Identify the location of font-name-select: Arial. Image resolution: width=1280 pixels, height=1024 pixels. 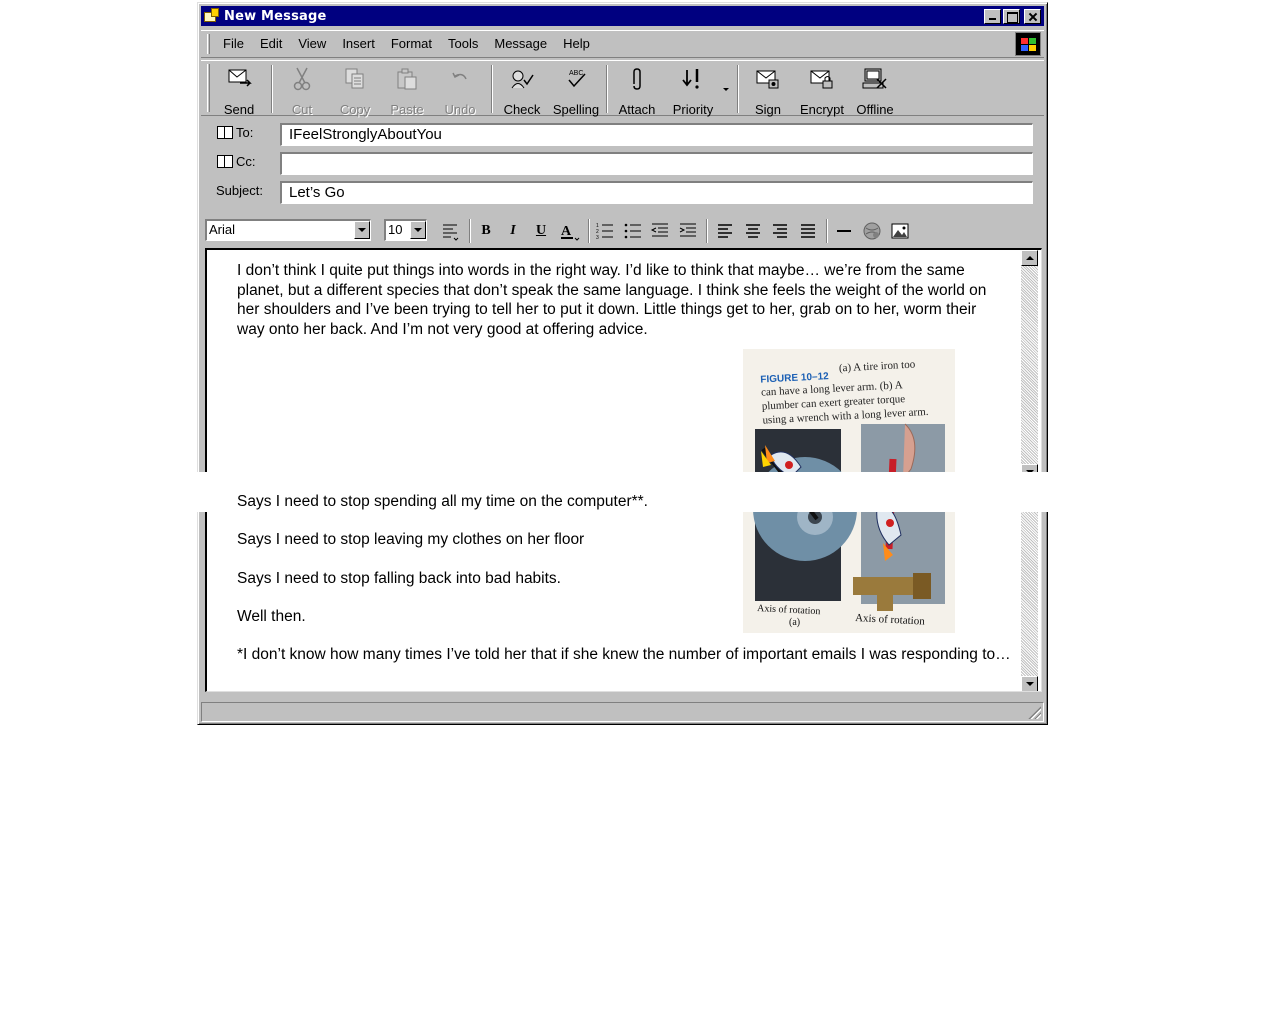
(288, 230).